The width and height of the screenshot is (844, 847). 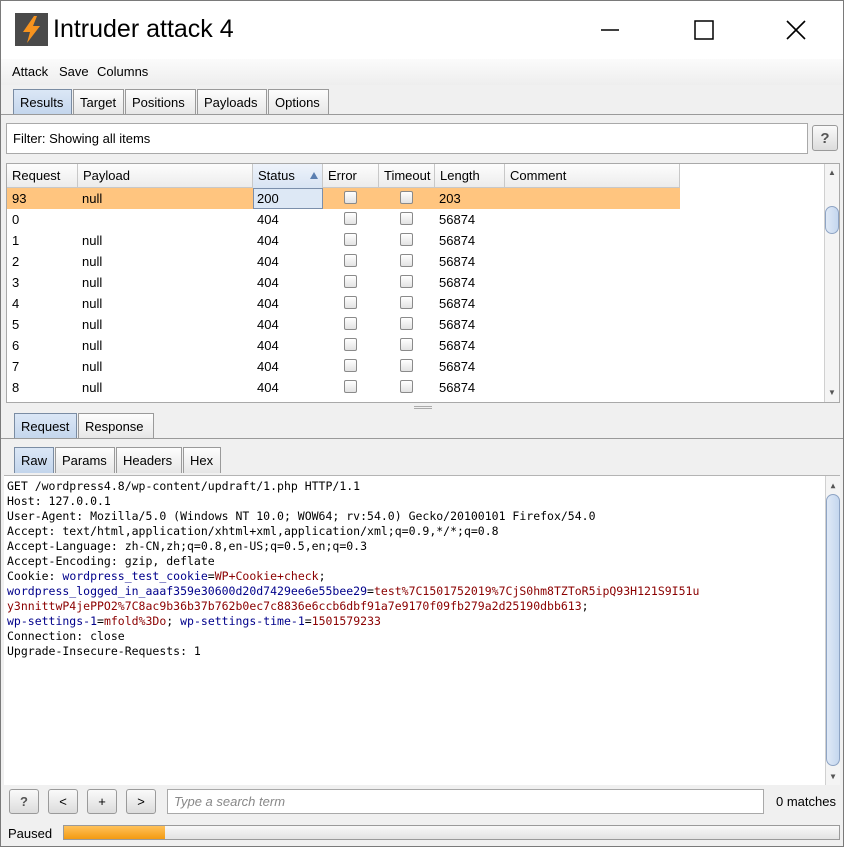 I want to click on cell-request: 93, so click(x=19, y=198).